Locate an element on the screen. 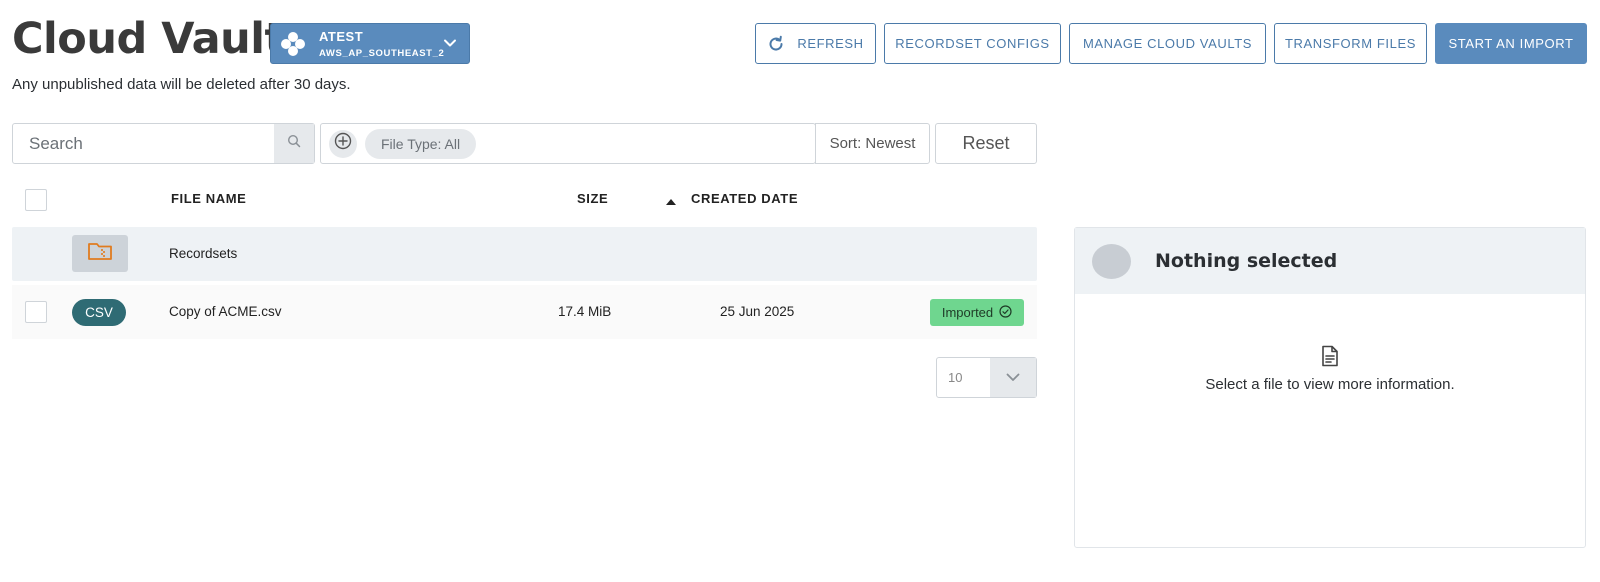 The height and width of the screenshot is (582, 1600). column-header-size: SIZE is located at coordinates (592, 198).